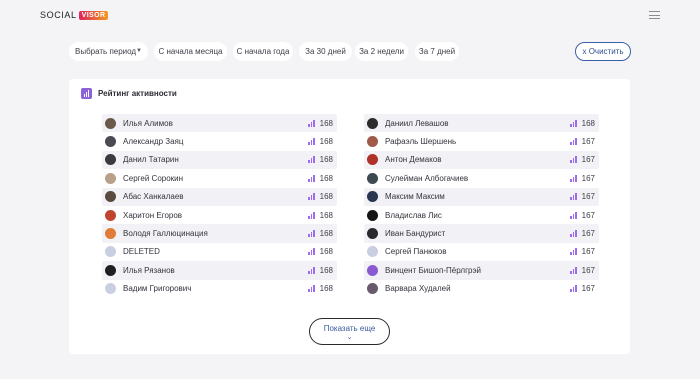 This screenshot has height=379, width=700. Describe the element at coordinates (481, 233) in the screenshot. I see `user-row: Иван Бандурист 167` at that location.